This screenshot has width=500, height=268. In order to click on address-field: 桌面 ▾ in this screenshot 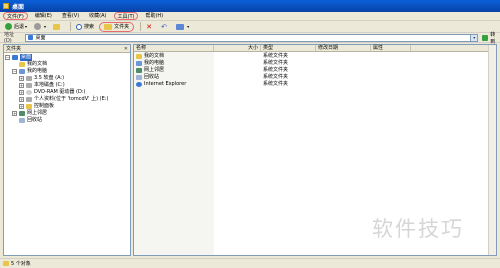, I will do `click(252, 37)`.